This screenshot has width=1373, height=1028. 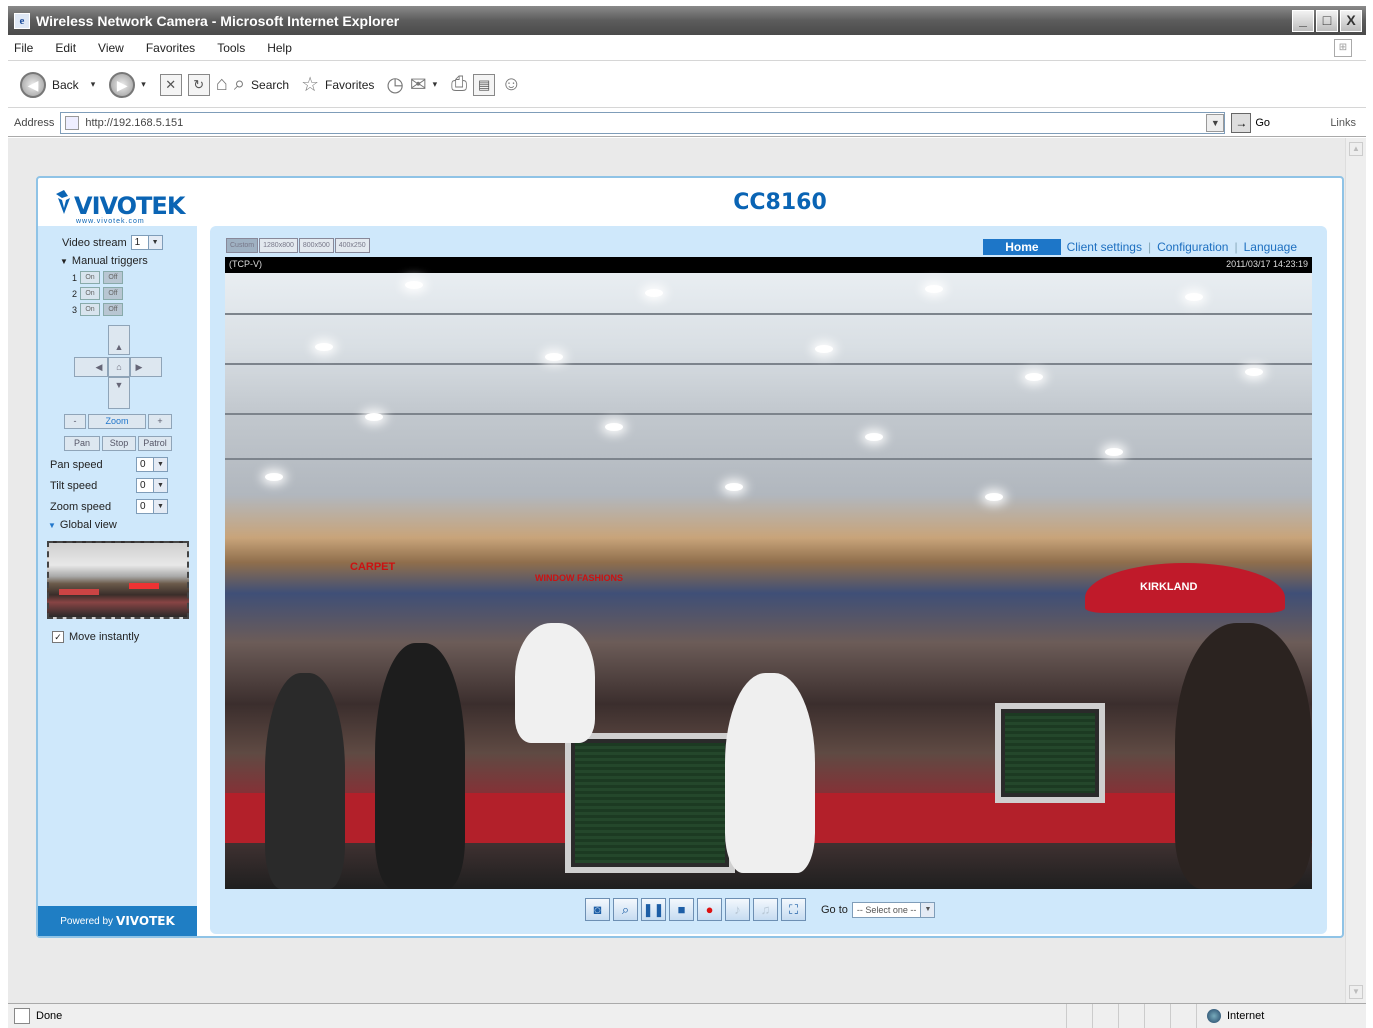 What do you see at coordinates (113, 293) in the screenshot?
I see `trigger-2-off-button: Off` at bounding box center [113, 293].